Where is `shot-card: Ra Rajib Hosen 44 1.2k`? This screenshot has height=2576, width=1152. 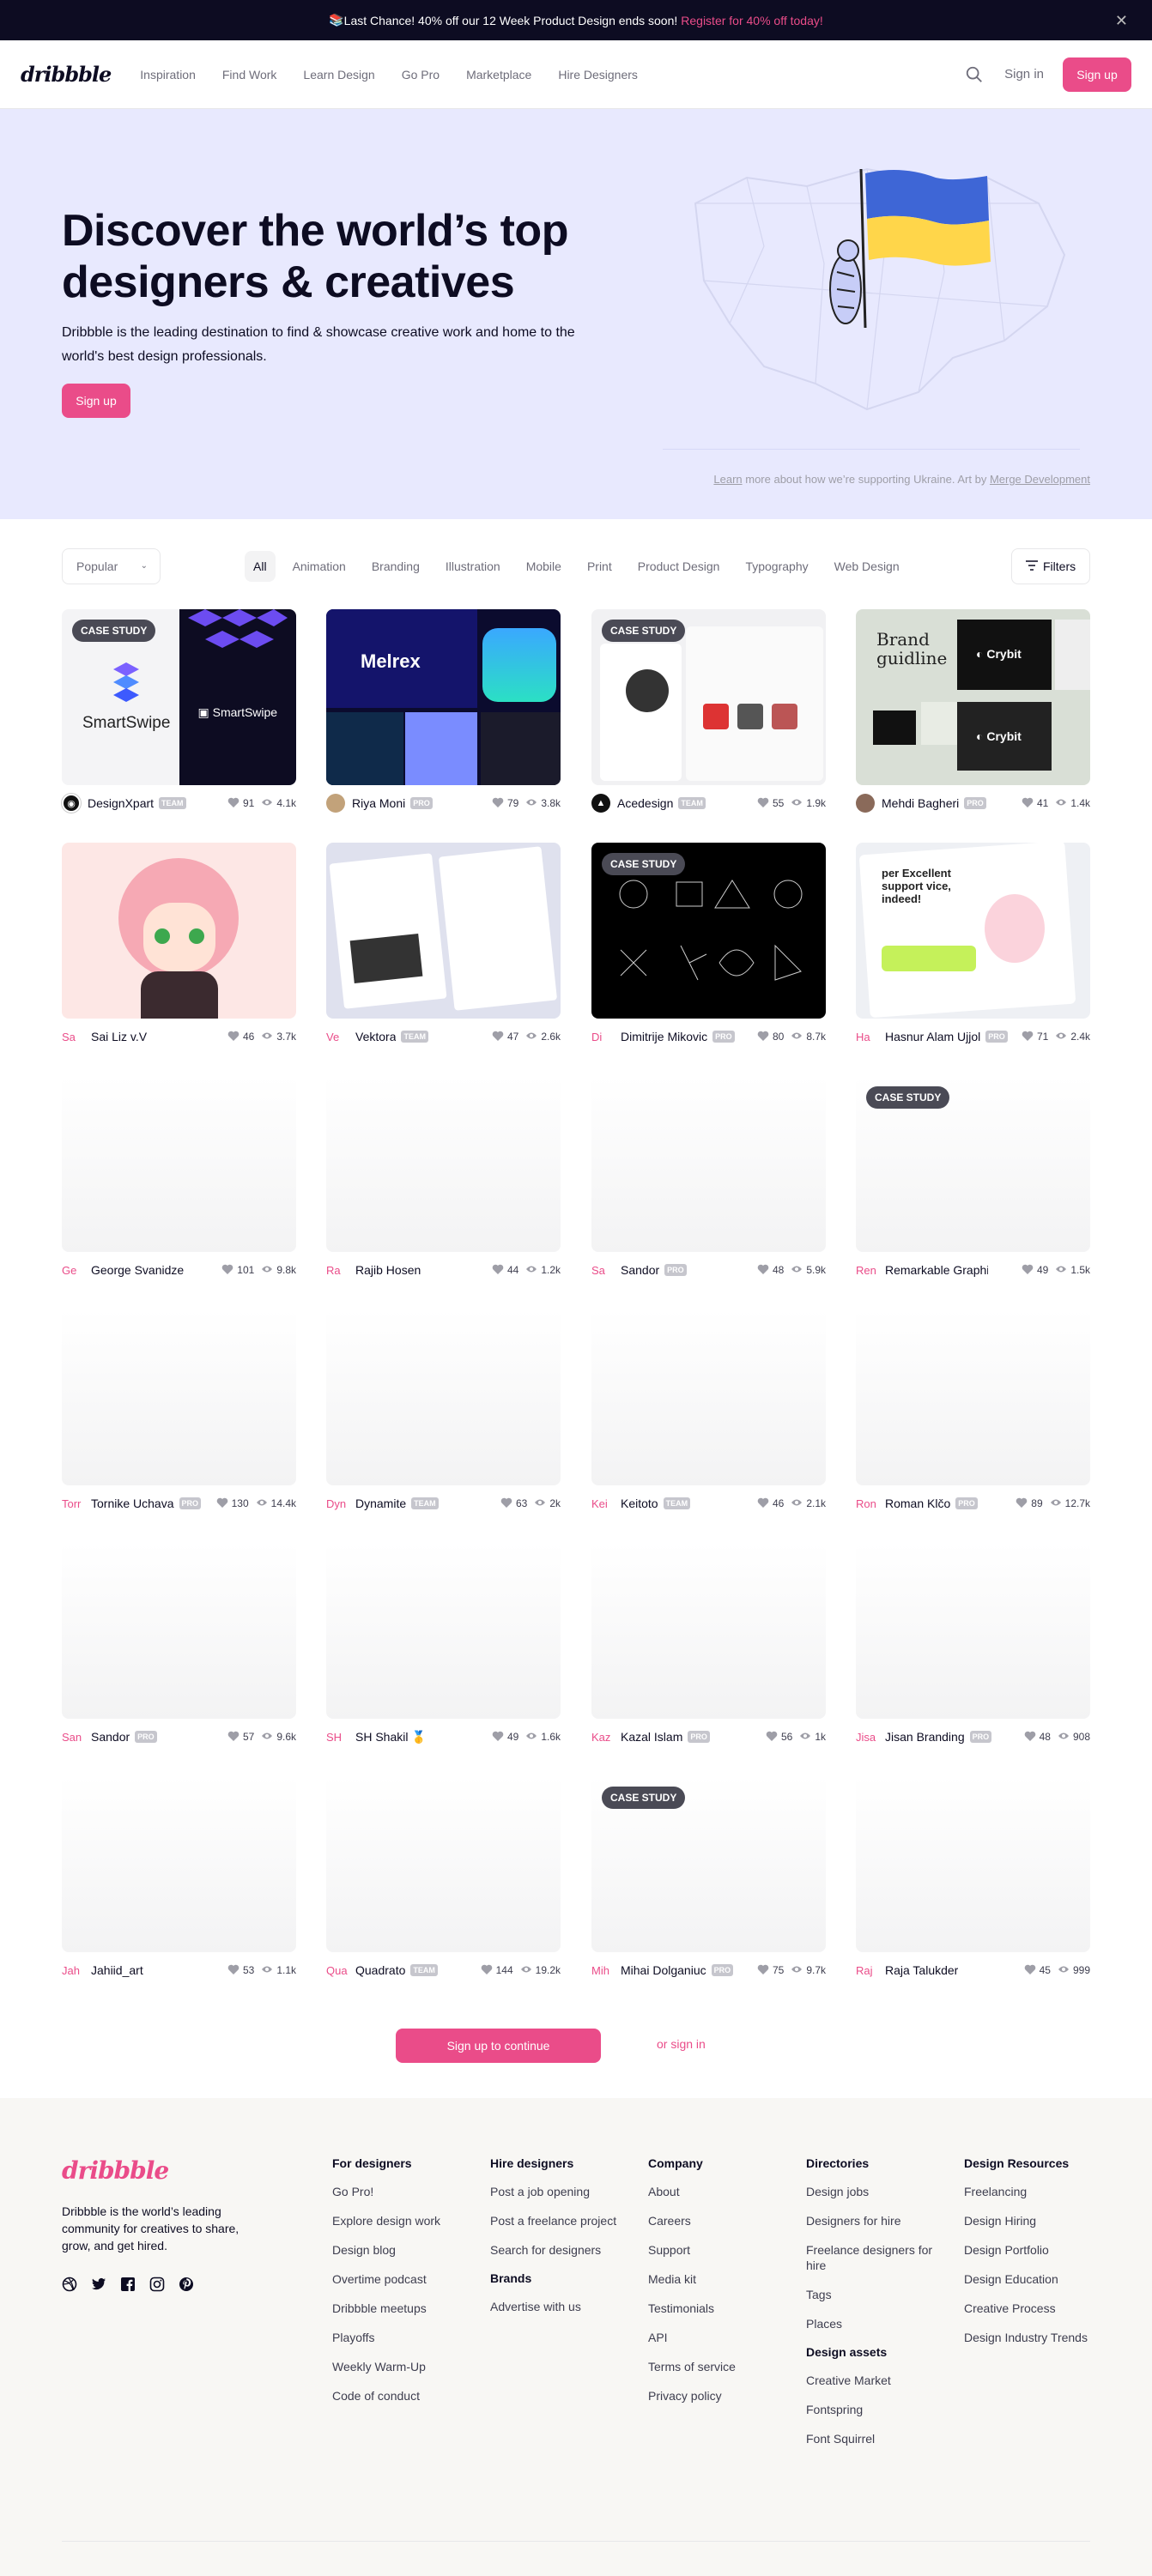 shot-card: Ra Rajib Hosen 44 1.2k is located at coordinates (444, 1180).